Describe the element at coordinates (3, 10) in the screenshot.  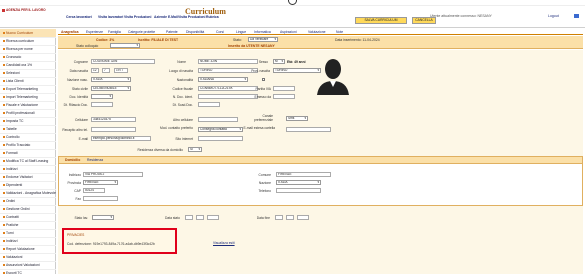
I see `logo-square-icon` at that location.